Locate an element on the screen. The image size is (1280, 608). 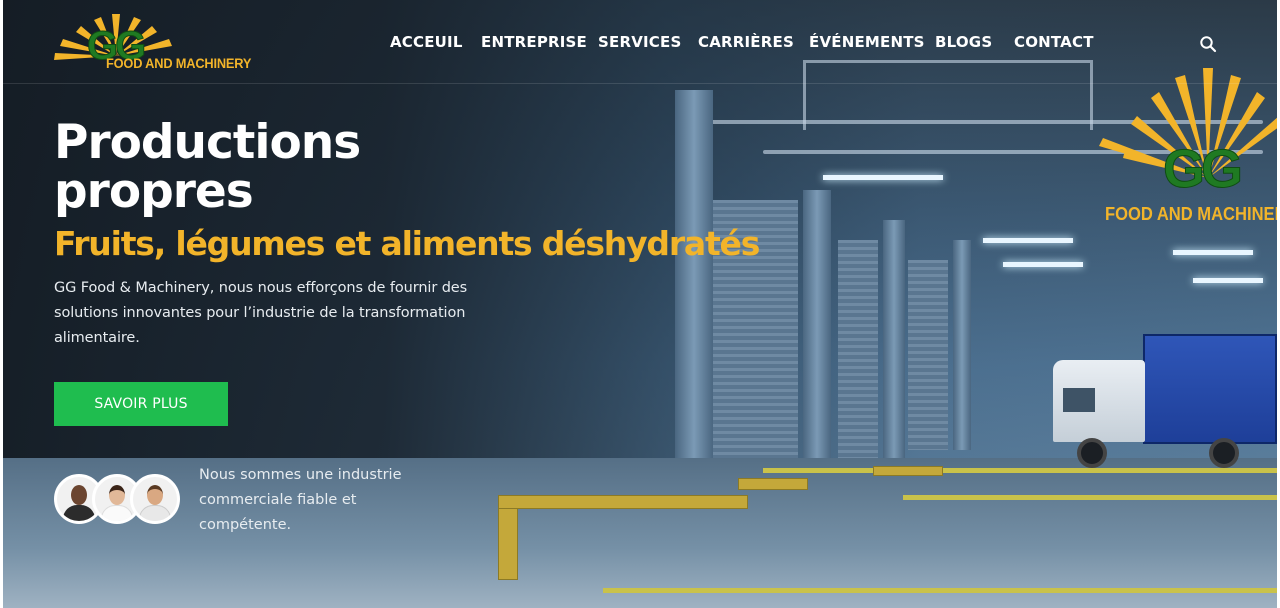
logo-text: FOOD AND MACHINERY is located at coordinates (179, 63).